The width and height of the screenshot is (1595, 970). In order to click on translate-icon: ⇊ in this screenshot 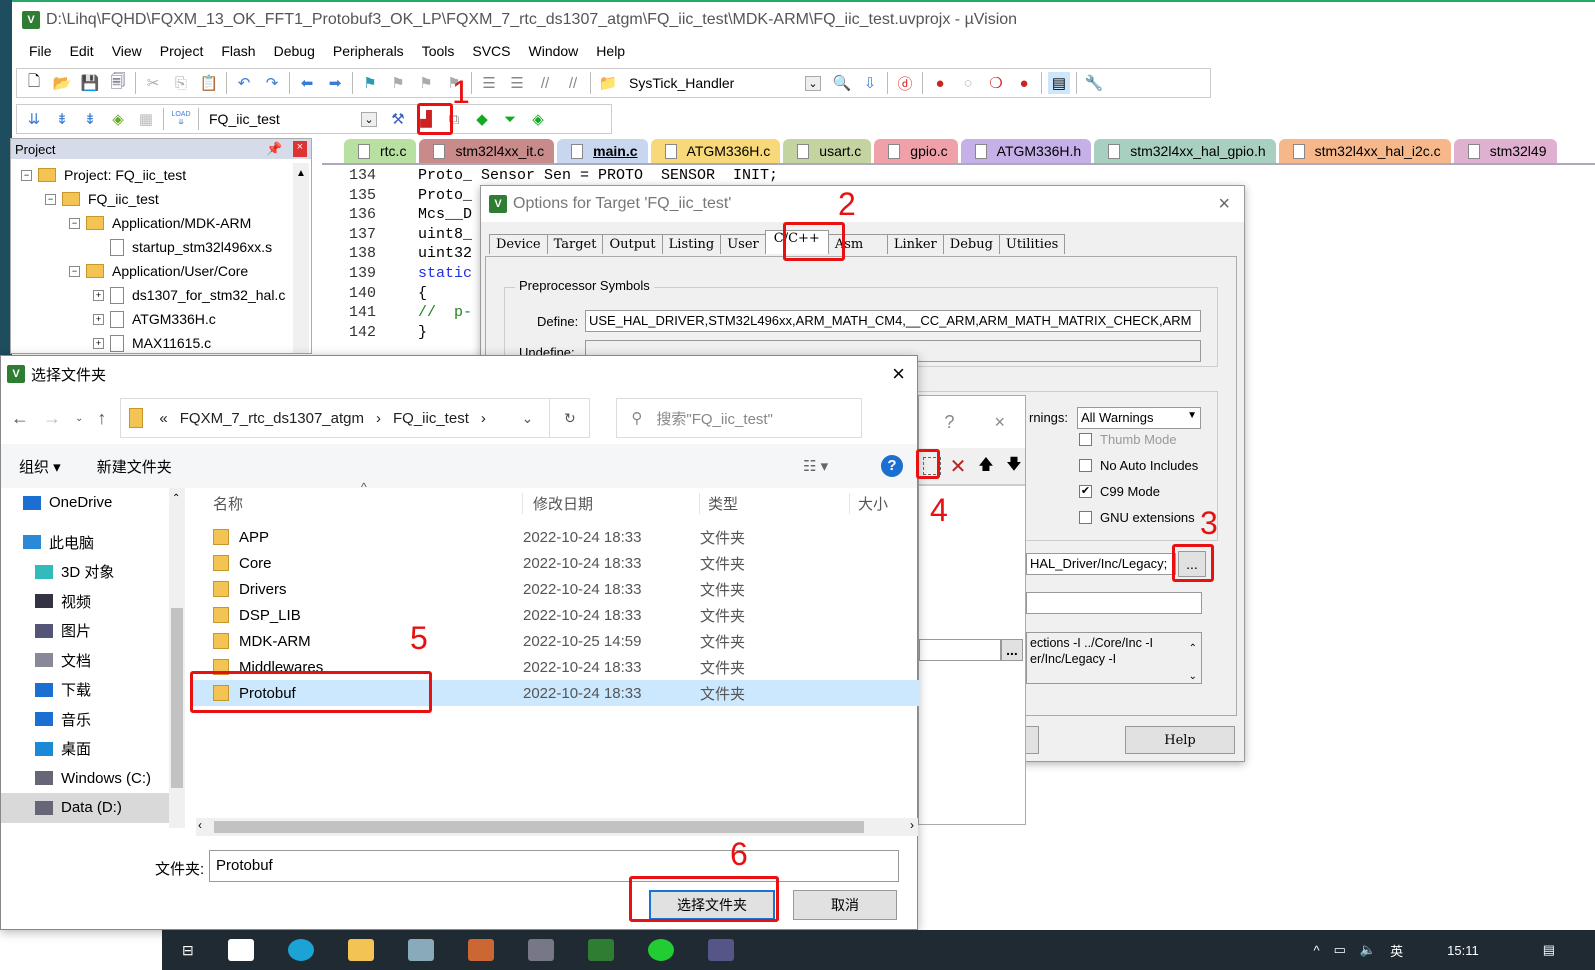, I will do `click(34, 119)`.